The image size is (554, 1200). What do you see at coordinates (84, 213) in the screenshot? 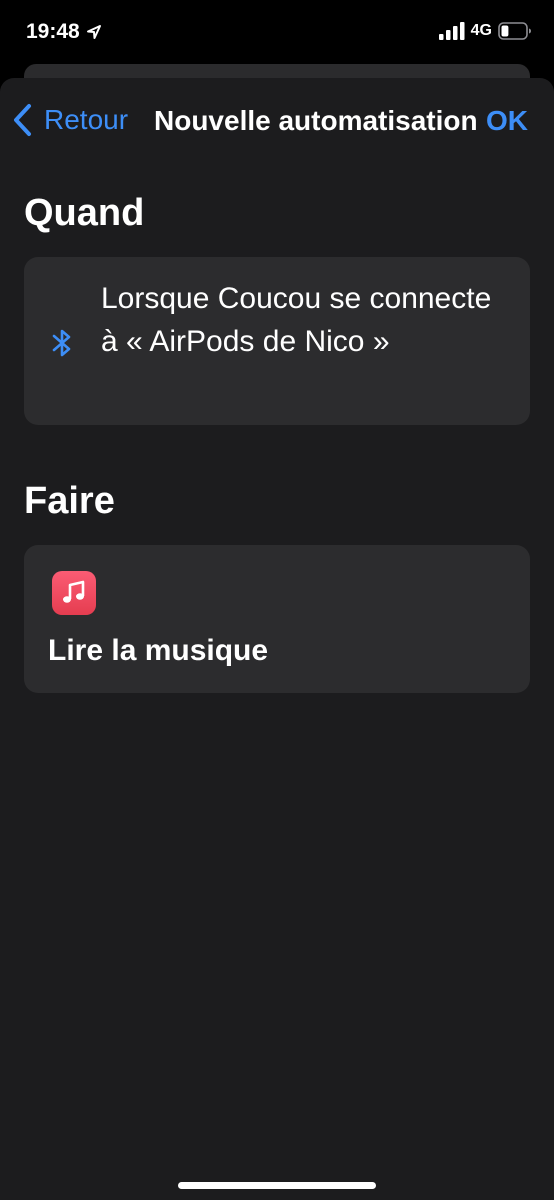
I see `when-section-title: Quand` at bounding box center [84, 213].